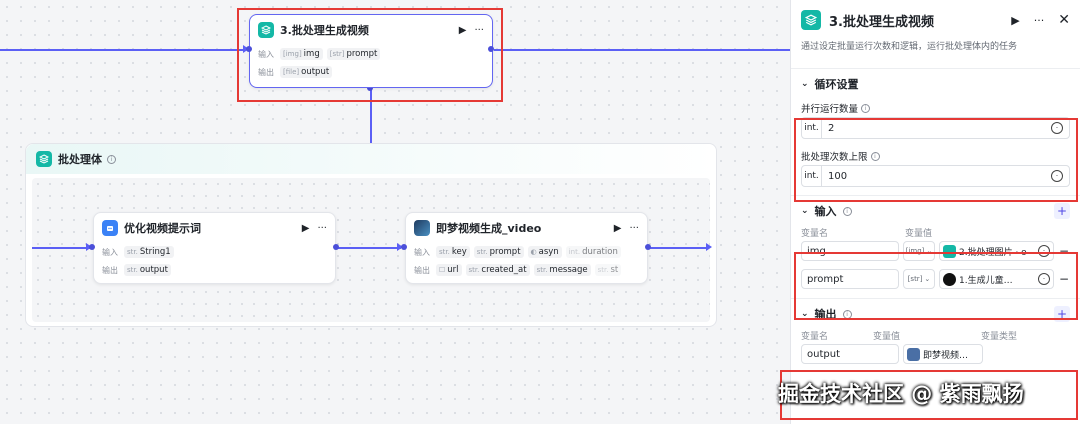 Image resolution: width=1080 pixels, height=424 pixels. What do you see at coordinates (901, 394) in the screenshot?
I see `watermark-text: 掘金技术社区 @ 紫雨飘扬` at bounding box center [901, 394].